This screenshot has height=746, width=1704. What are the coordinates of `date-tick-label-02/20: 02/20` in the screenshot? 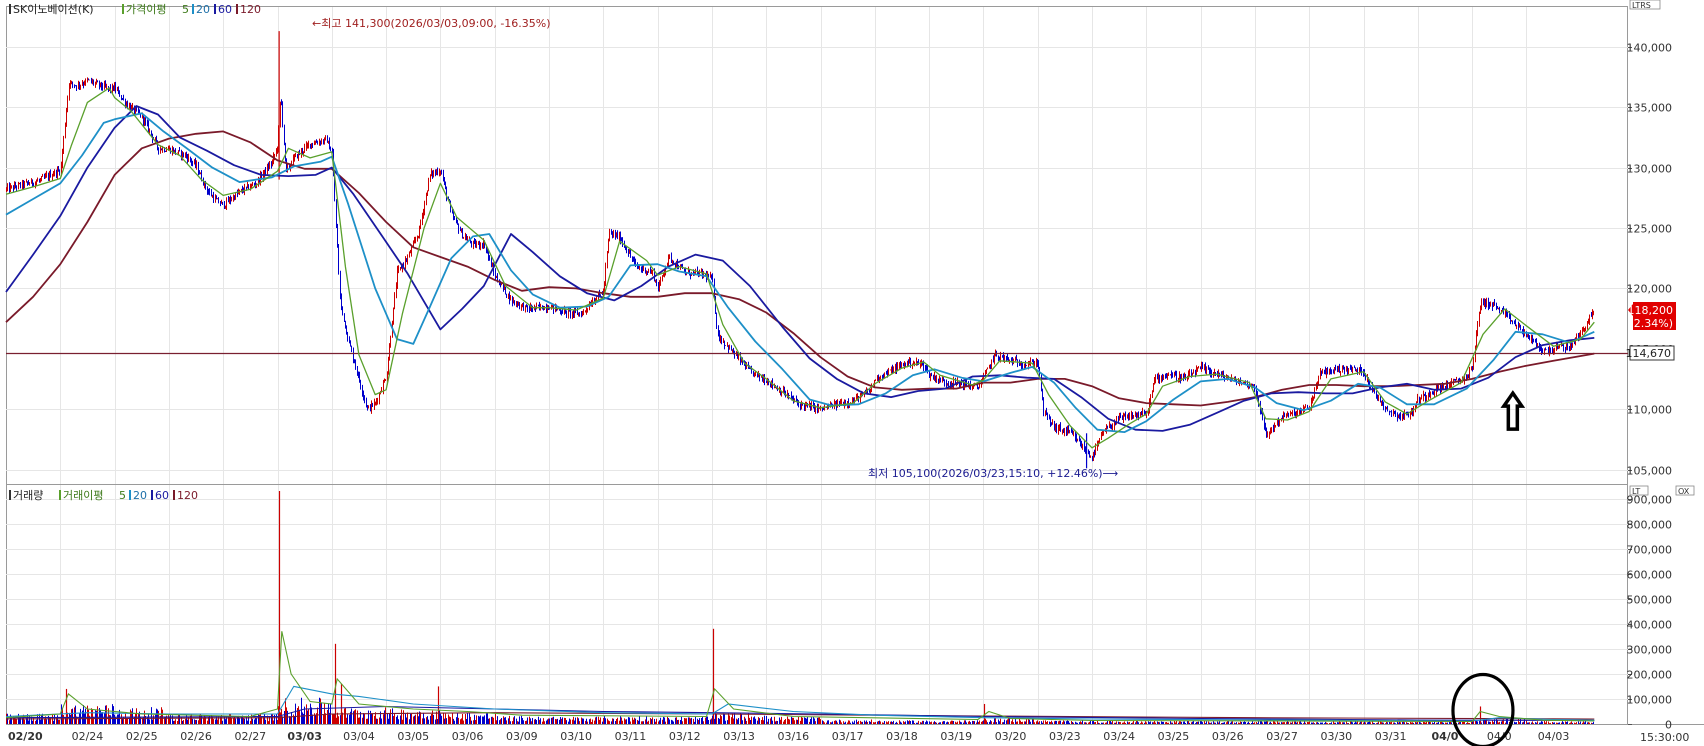 It's located at (25, 736).